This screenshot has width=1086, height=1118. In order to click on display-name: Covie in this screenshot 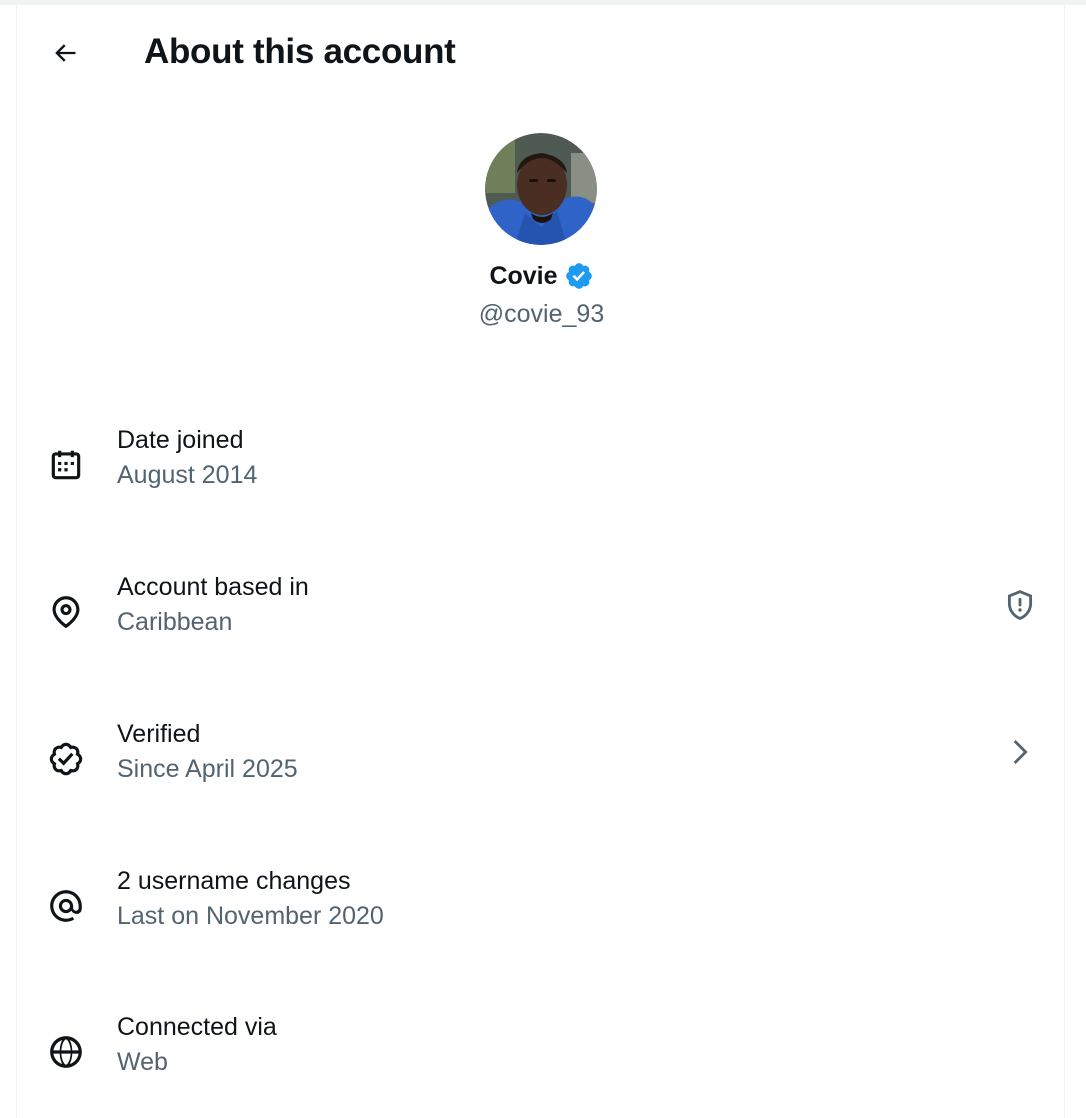, I will do `click(523, 276)`.